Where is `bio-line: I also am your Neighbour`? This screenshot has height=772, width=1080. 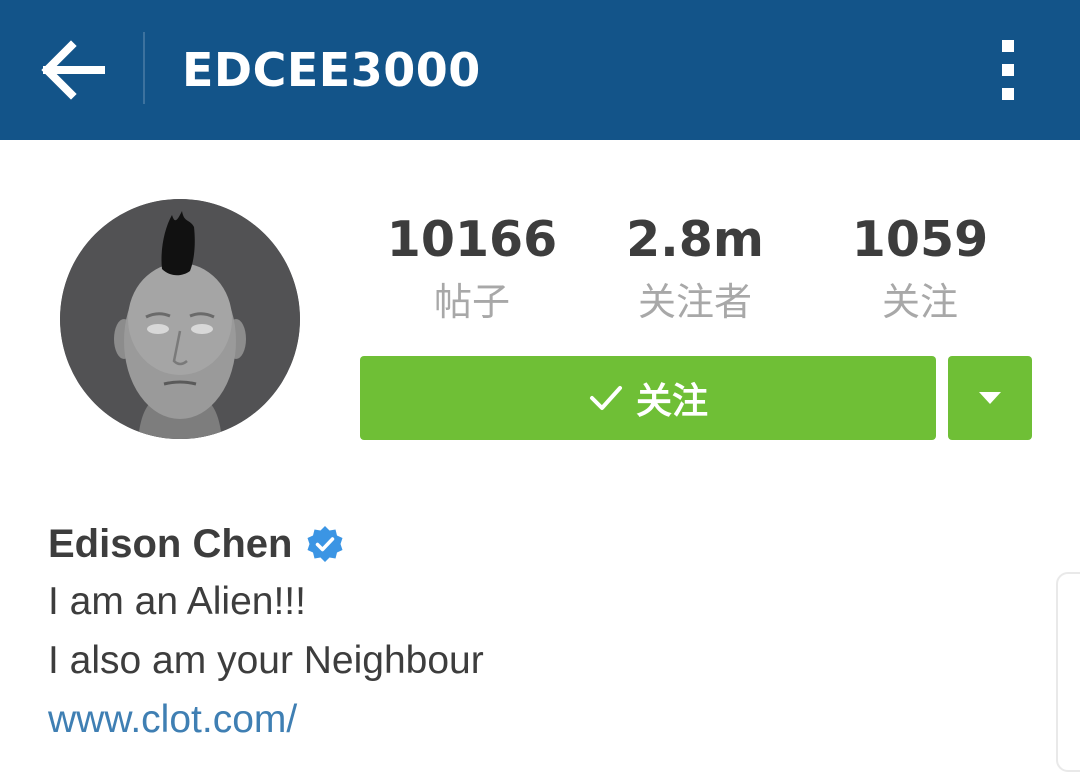 bio-line: I also am your Neighbour is located at coordinates (266, 660).